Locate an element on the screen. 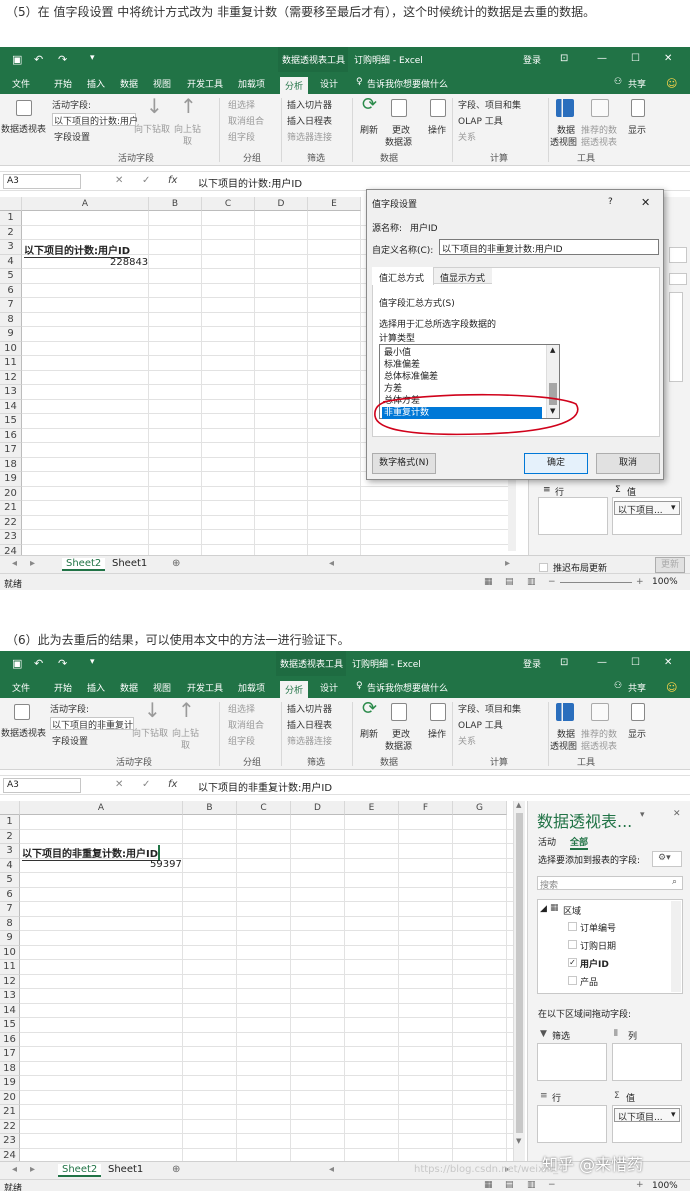 Image resolution: width=690 pixels, height=1191 pixels. qat-more-icon: ▾ is located at coordinates (92, 58).